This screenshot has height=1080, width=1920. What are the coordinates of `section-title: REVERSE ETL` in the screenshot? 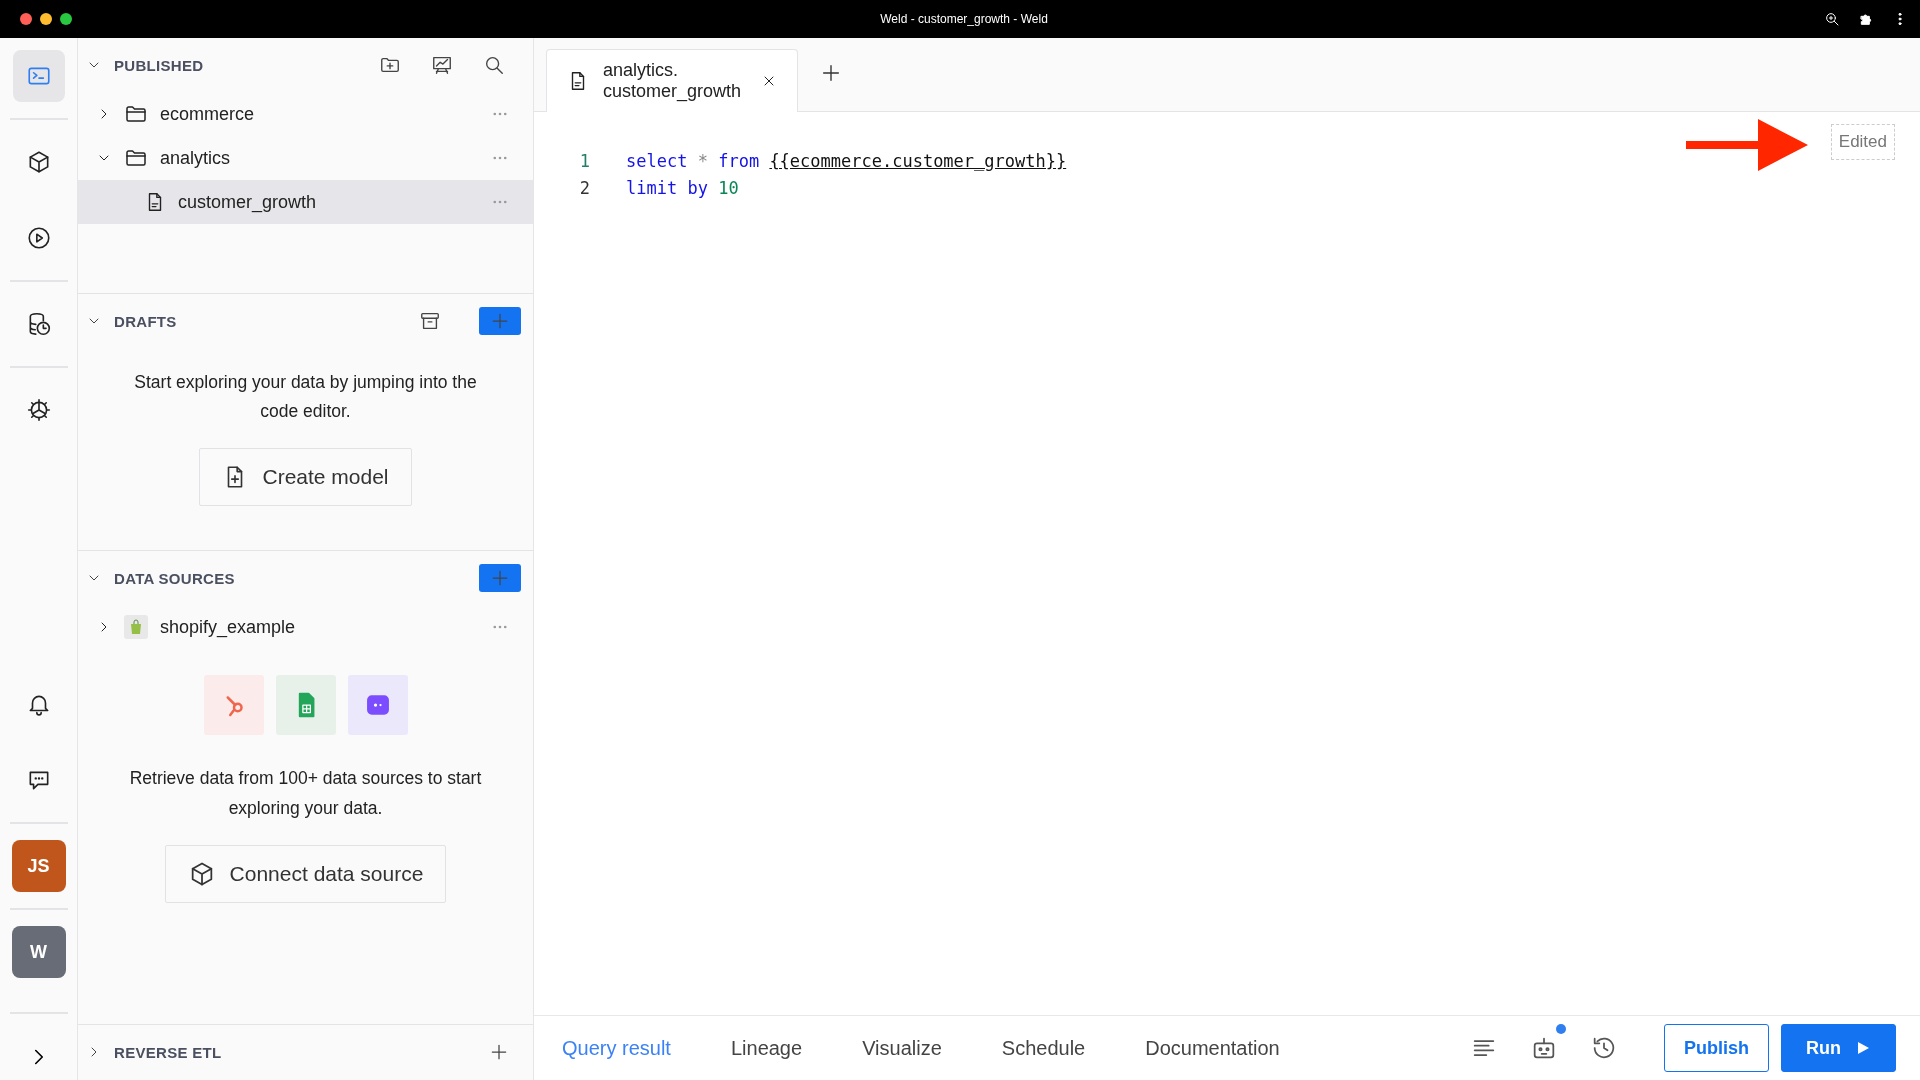 It's located at (168, 1052).